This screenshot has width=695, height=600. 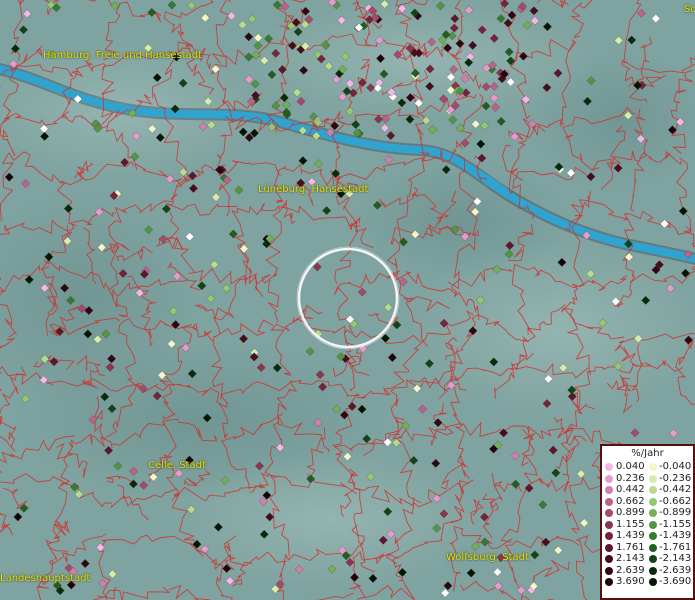 I want to click on legend-value-positive: 1.761, so click(x=630, y=547).